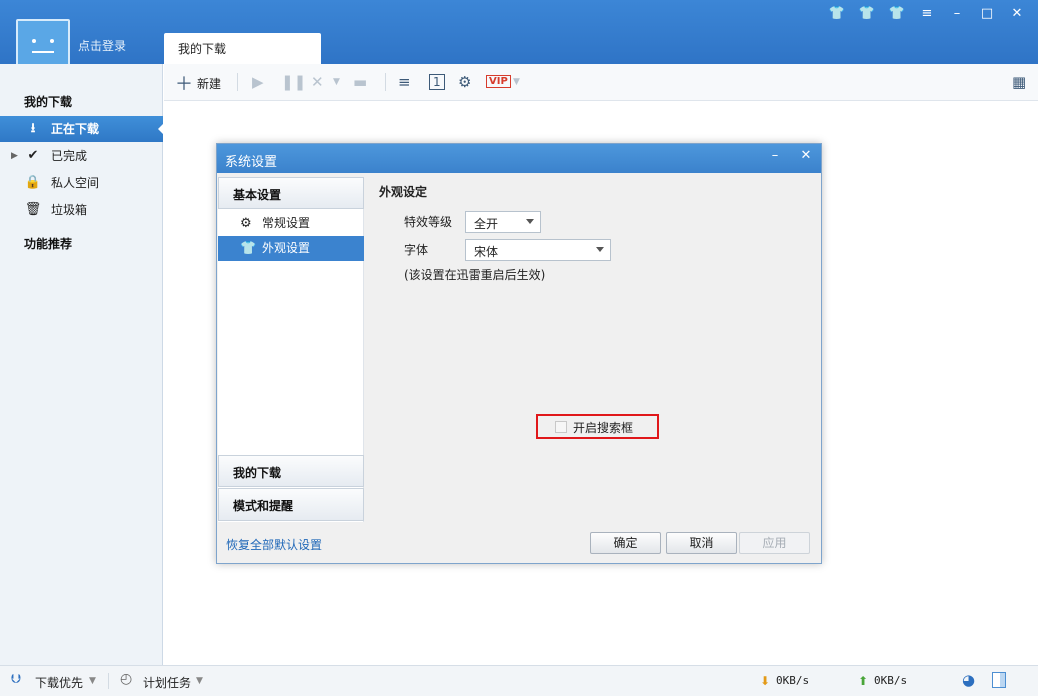 Image resolution: width=1038 pixels, height=696 pixels. What do you see at coordinates (33, 128) in the screenshot?
I see `download-icon: ⭳` at bounding box center [33, 128].